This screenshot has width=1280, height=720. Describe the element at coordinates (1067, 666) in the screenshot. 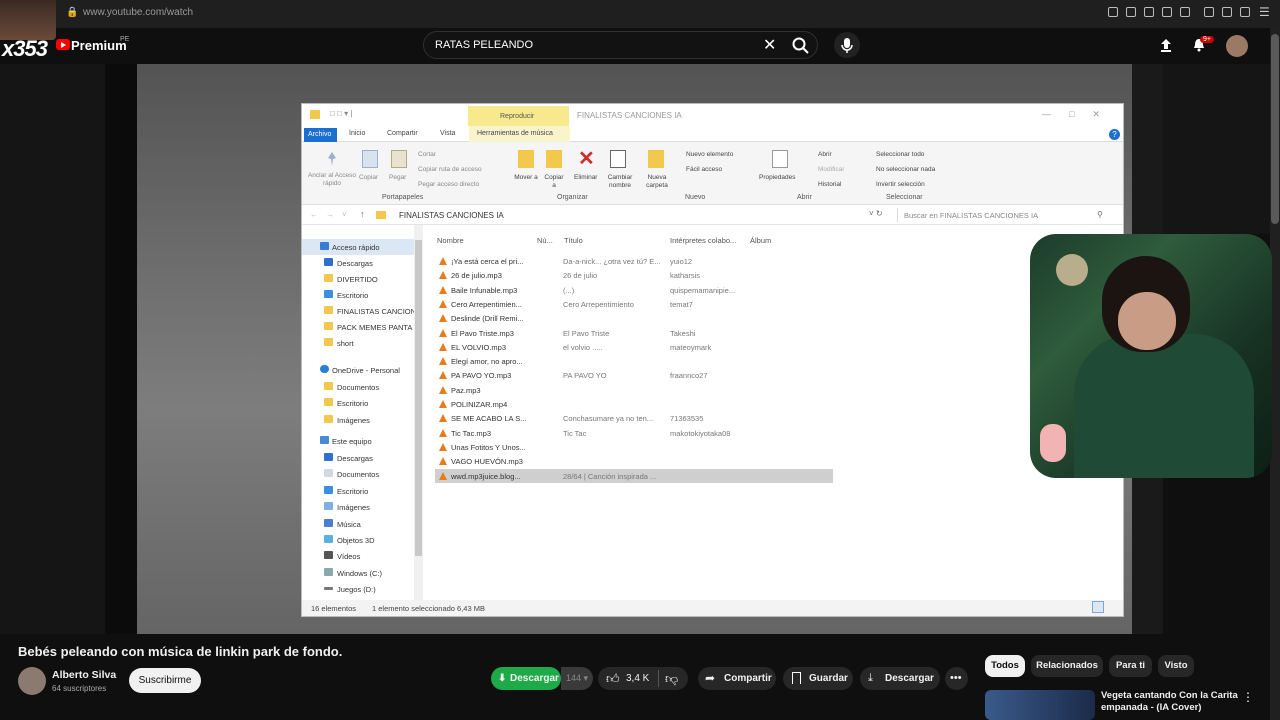

I see `chip-relacionados: Relacionados` at that location.